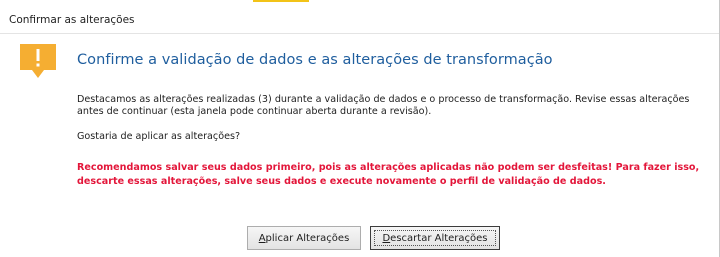  I want to click on discard-changes-button: Descartar Alterações, so click(435, 238).